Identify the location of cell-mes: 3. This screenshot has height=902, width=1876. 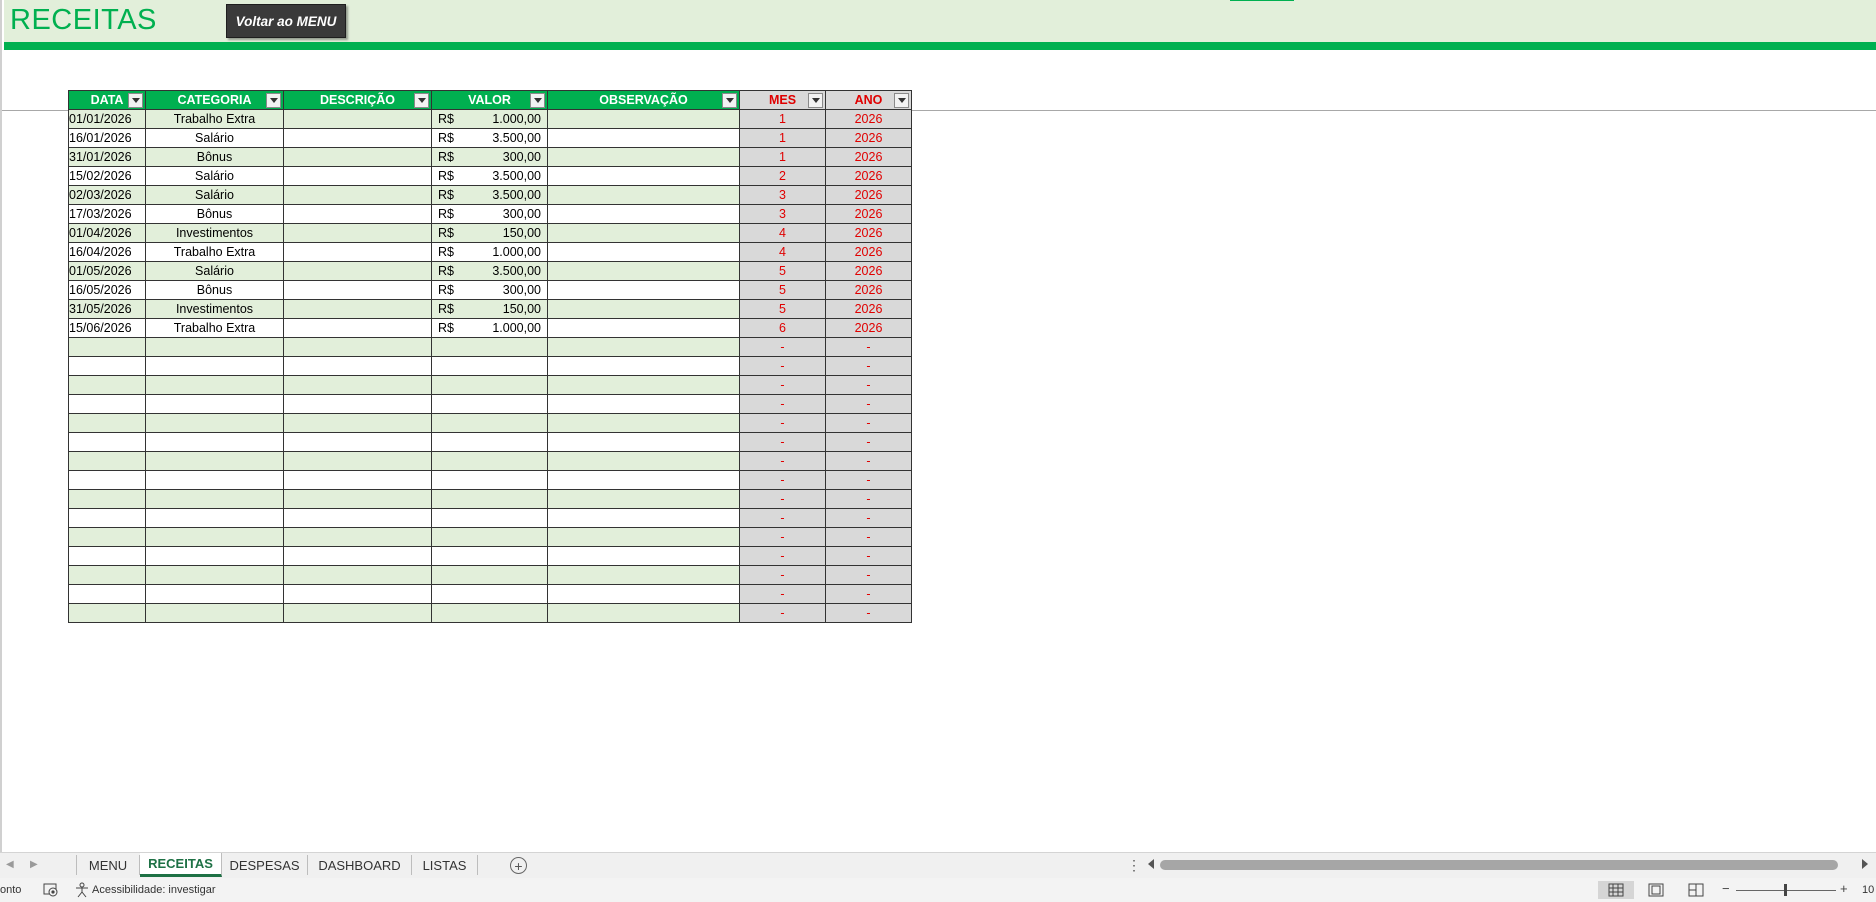
(782, 214).